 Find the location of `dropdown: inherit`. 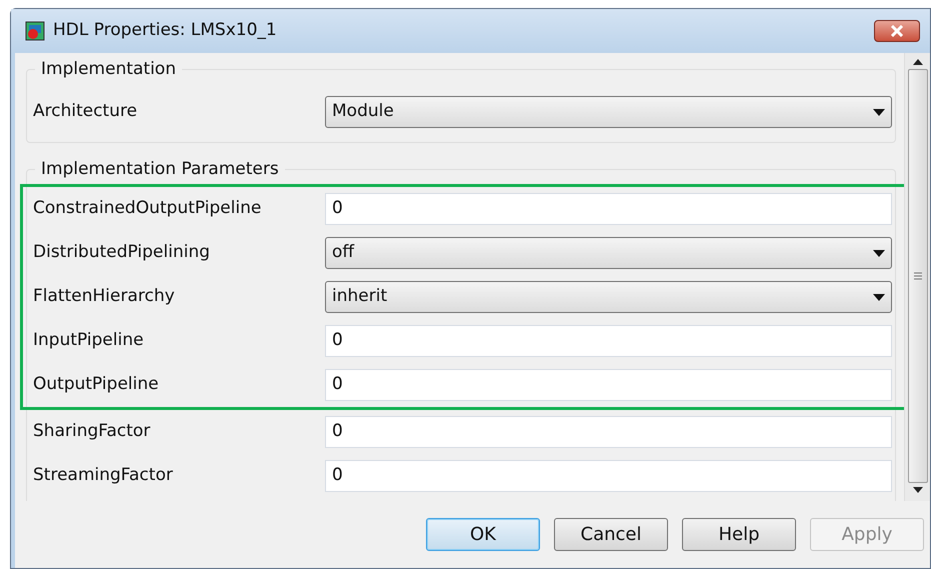

dropdown: inherit is located at coordinates (608, 297).